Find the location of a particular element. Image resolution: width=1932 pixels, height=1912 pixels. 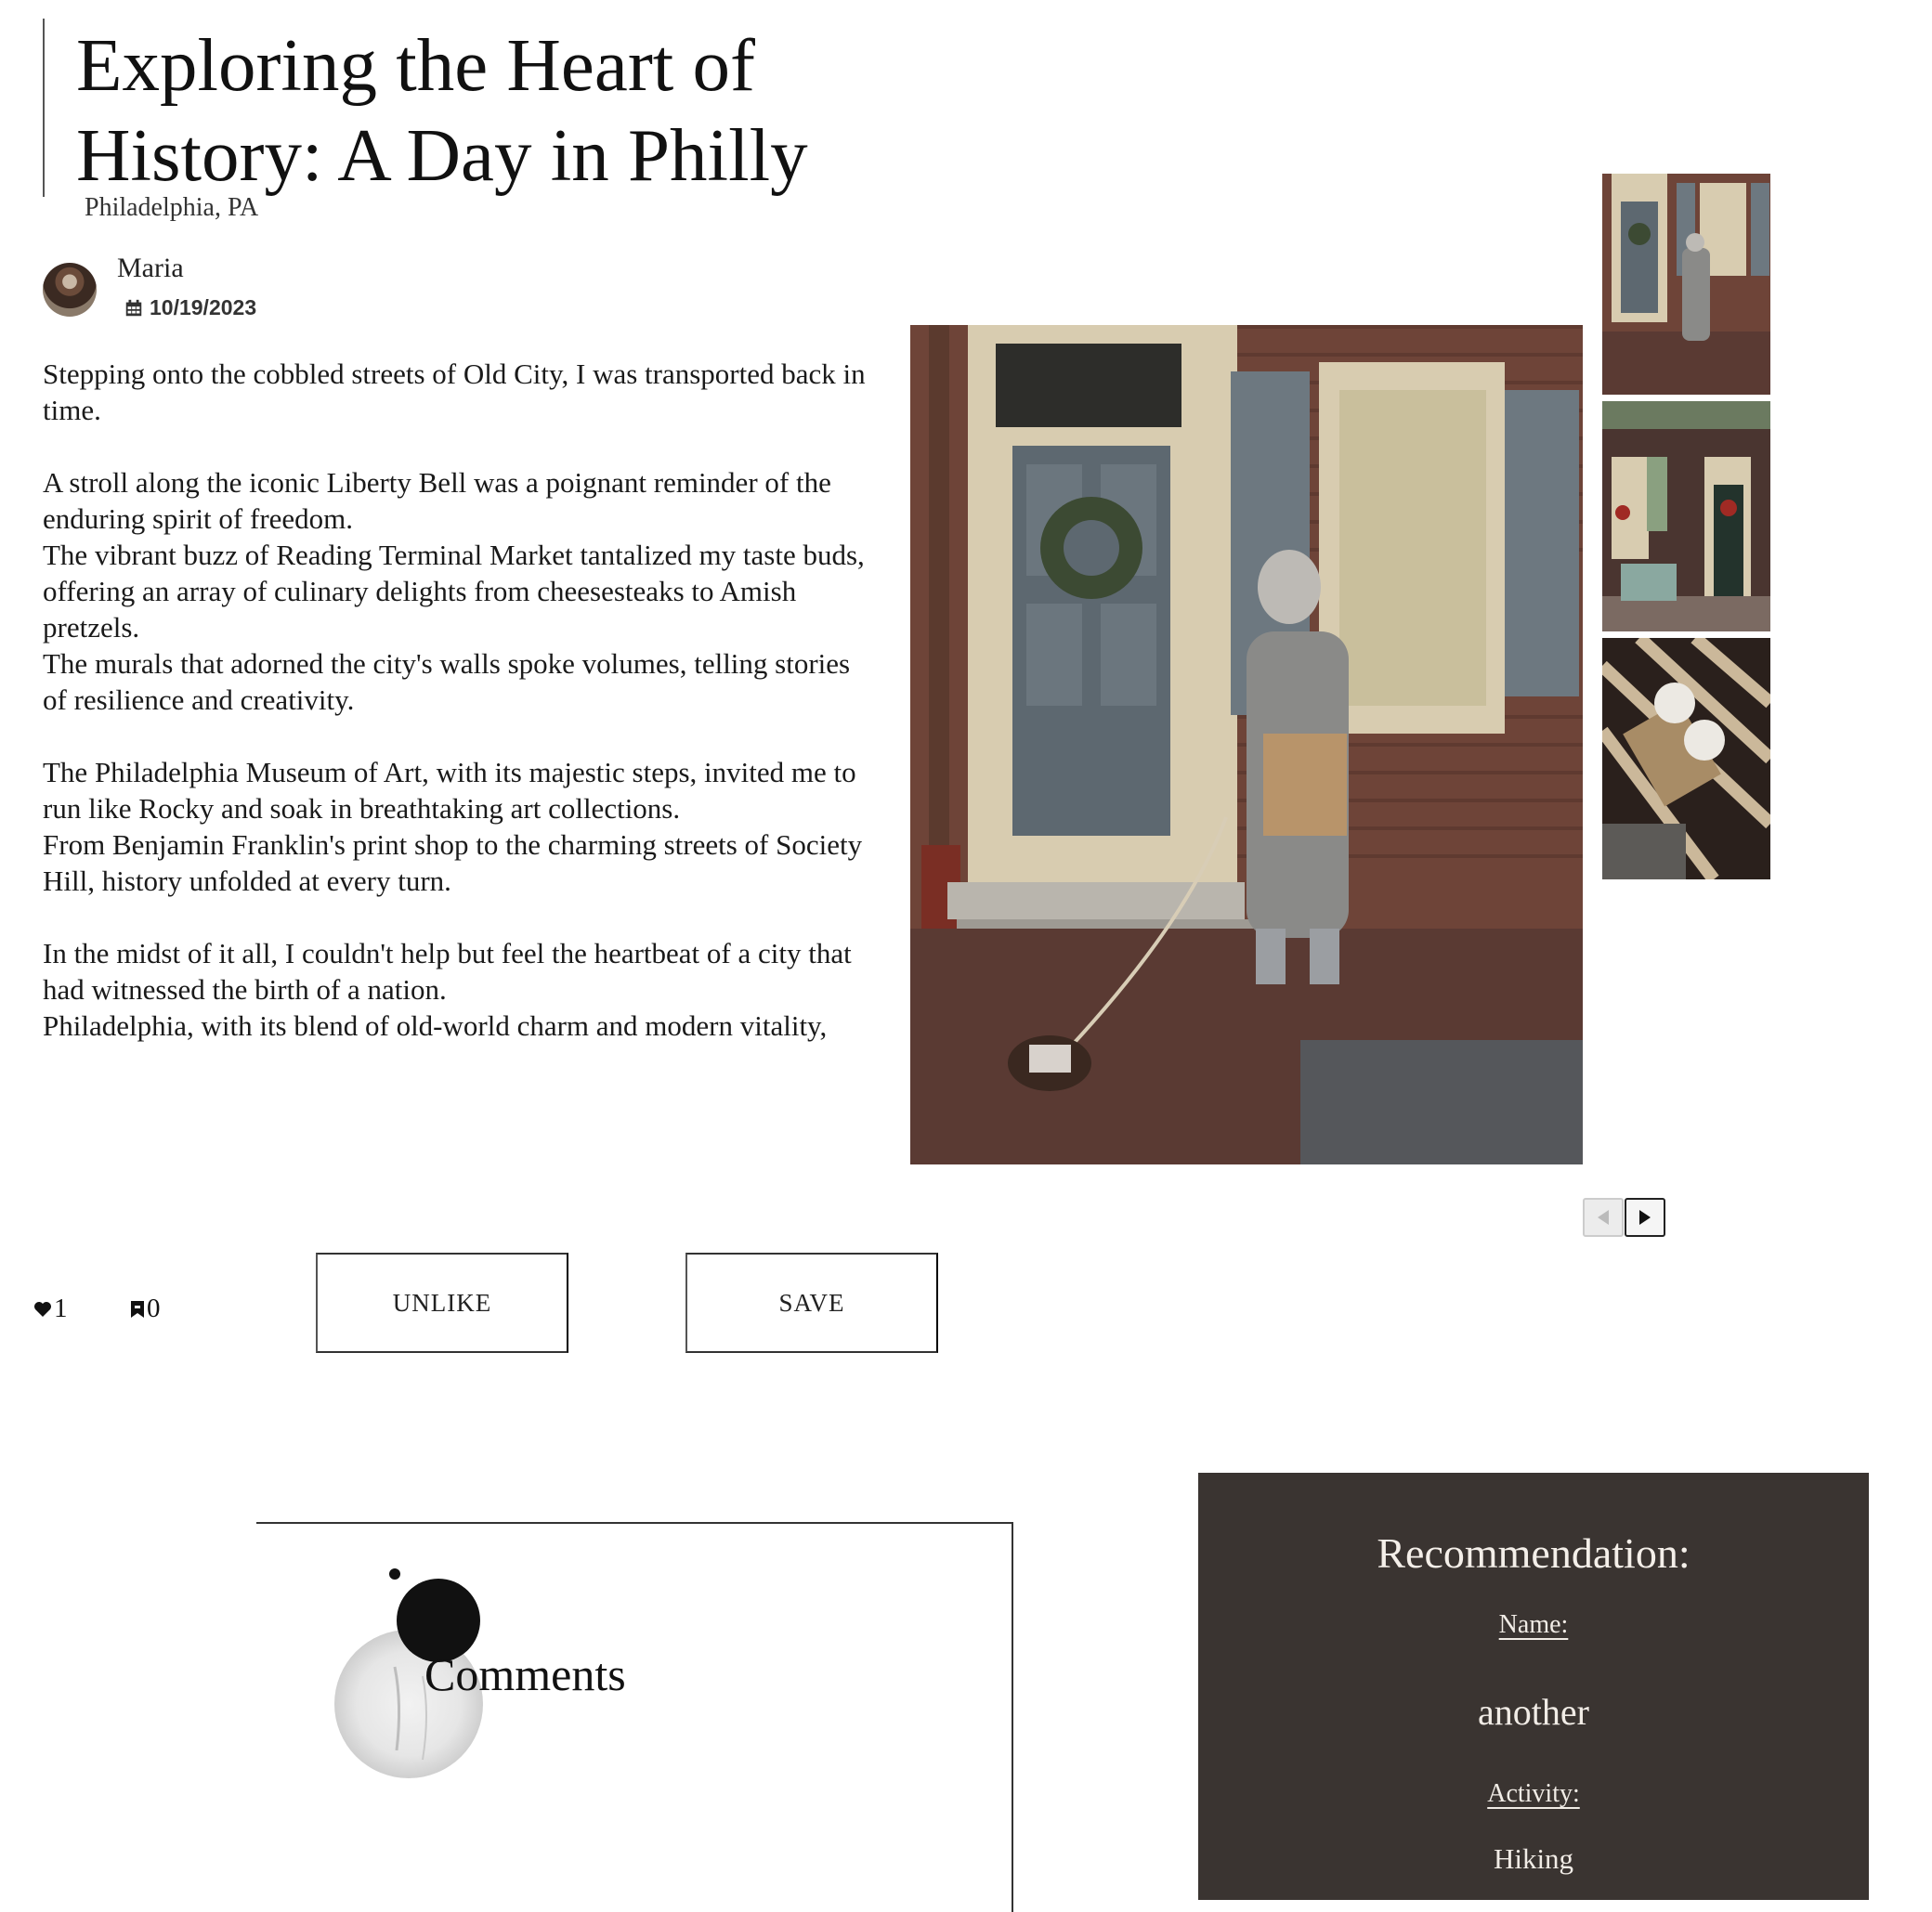

comments-title: Comments is located at coordinates (525, 1674).